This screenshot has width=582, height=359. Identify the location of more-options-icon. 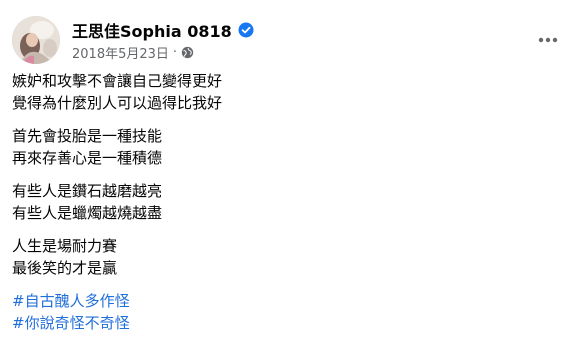
(548, 40).